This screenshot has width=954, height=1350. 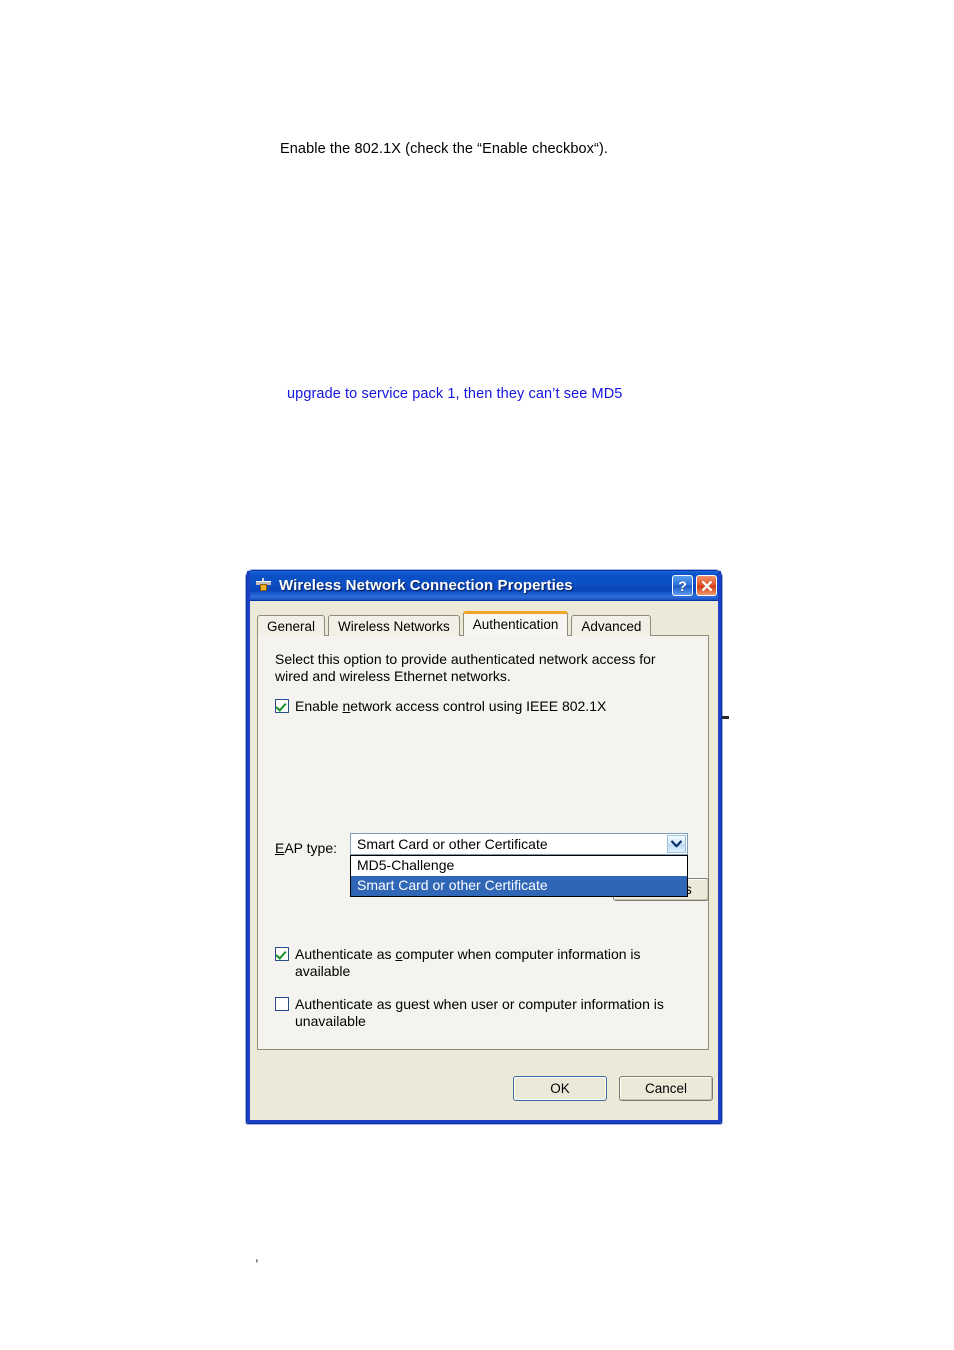 I want to click on dialog-titlebar: Wireless Network Connection Properties ?, so click(x=484, y=586).